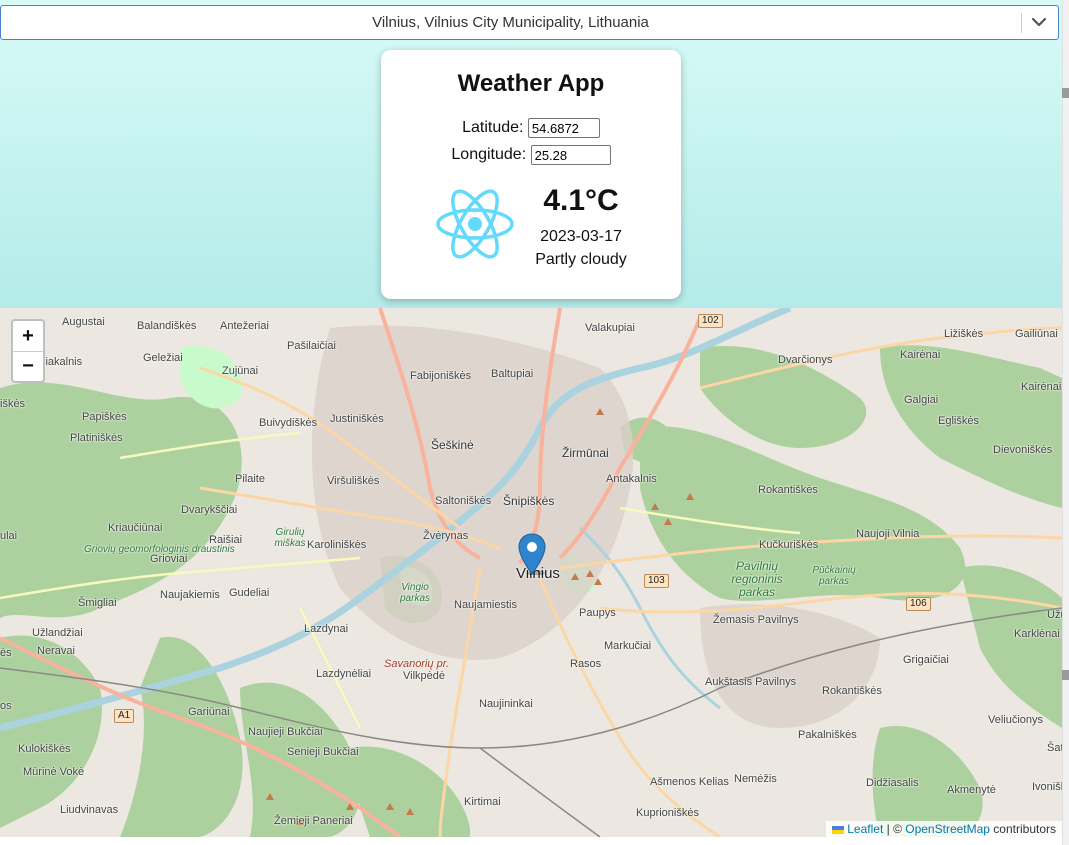  Describe the element at coordinates (1023, 450) in the screenshot. I see `map-label: Dievoniškės` at that location.